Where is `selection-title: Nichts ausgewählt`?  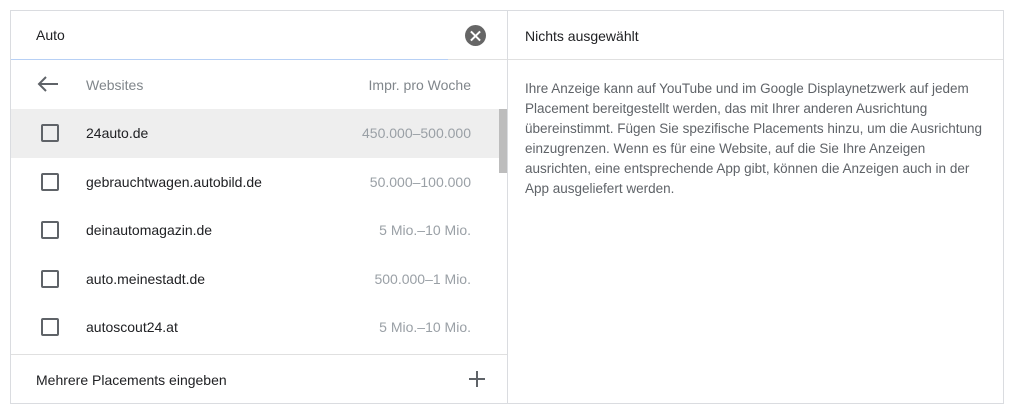
selection-title: Nichts ausgewählt is located at coordinates (582, 36).